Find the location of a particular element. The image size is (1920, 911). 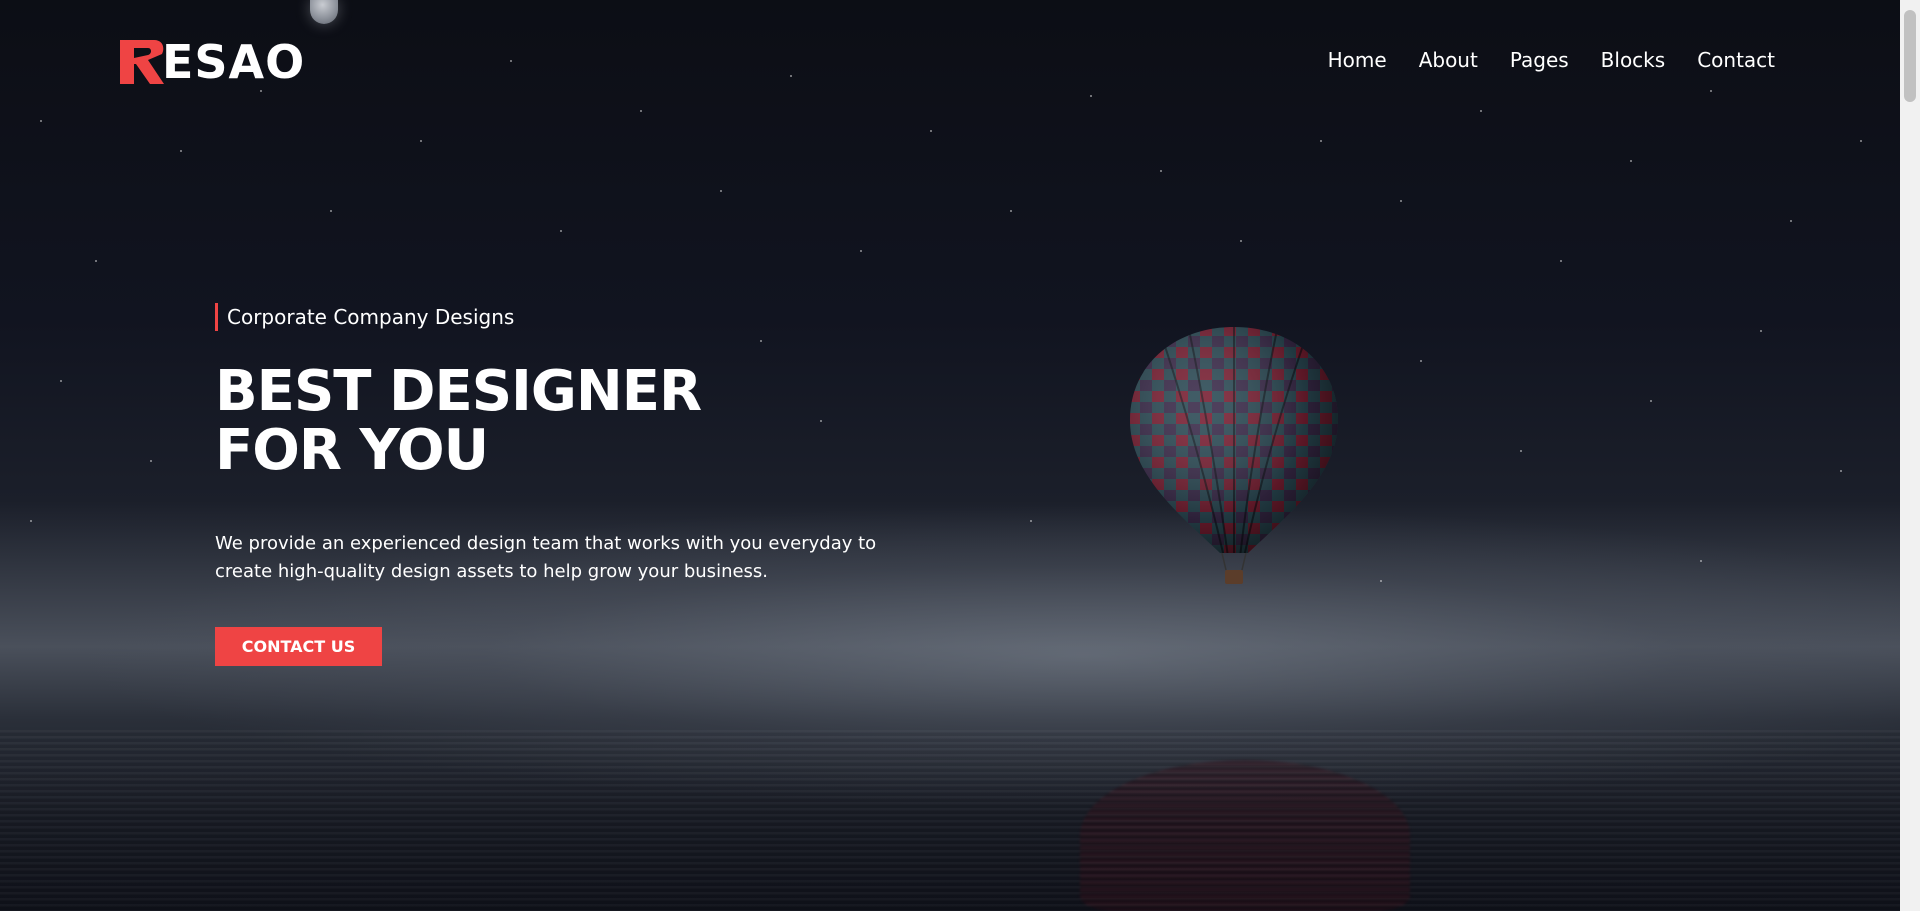

logo-mark-icon is located at coordinates (142, 62).